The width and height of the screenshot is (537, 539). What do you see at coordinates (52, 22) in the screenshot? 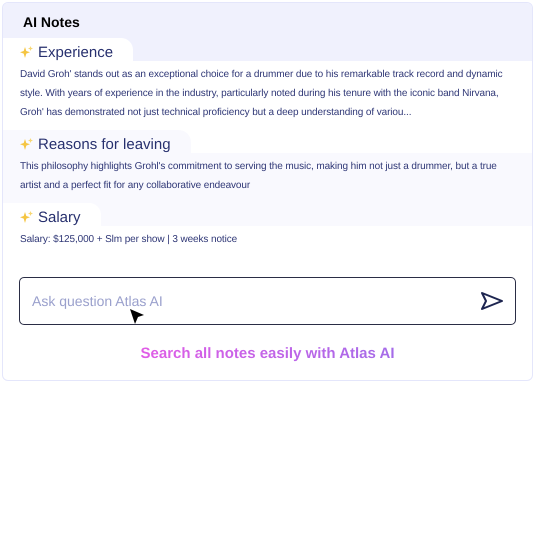
I see `panel-title: AI Notes` at bounding box center [52, 22].